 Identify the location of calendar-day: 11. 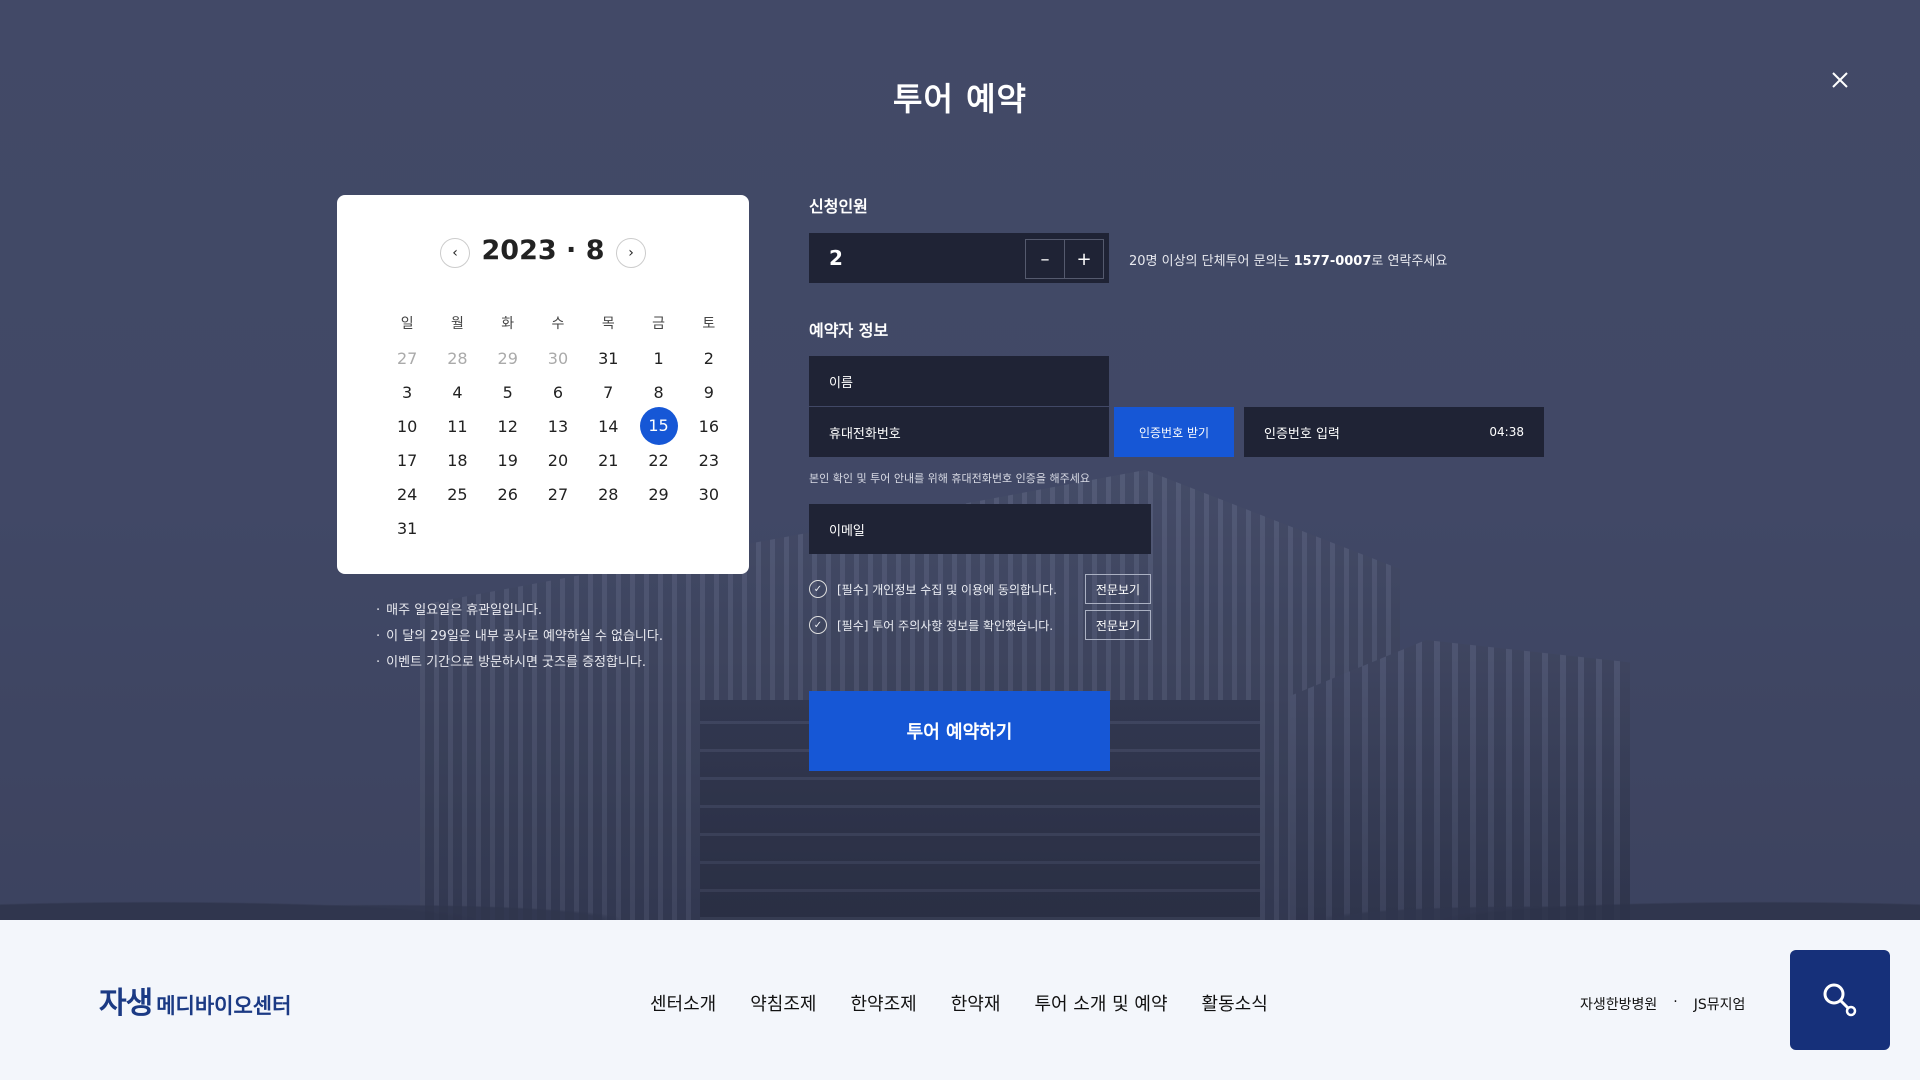
(457, 426).